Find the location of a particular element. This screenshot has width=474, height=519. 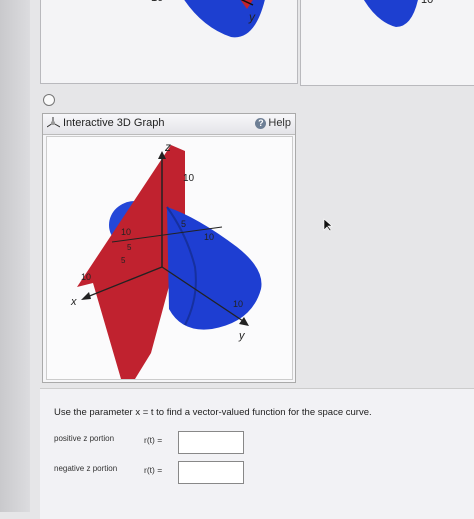

prev-right-cylinder is located at coordinates (390, 13).